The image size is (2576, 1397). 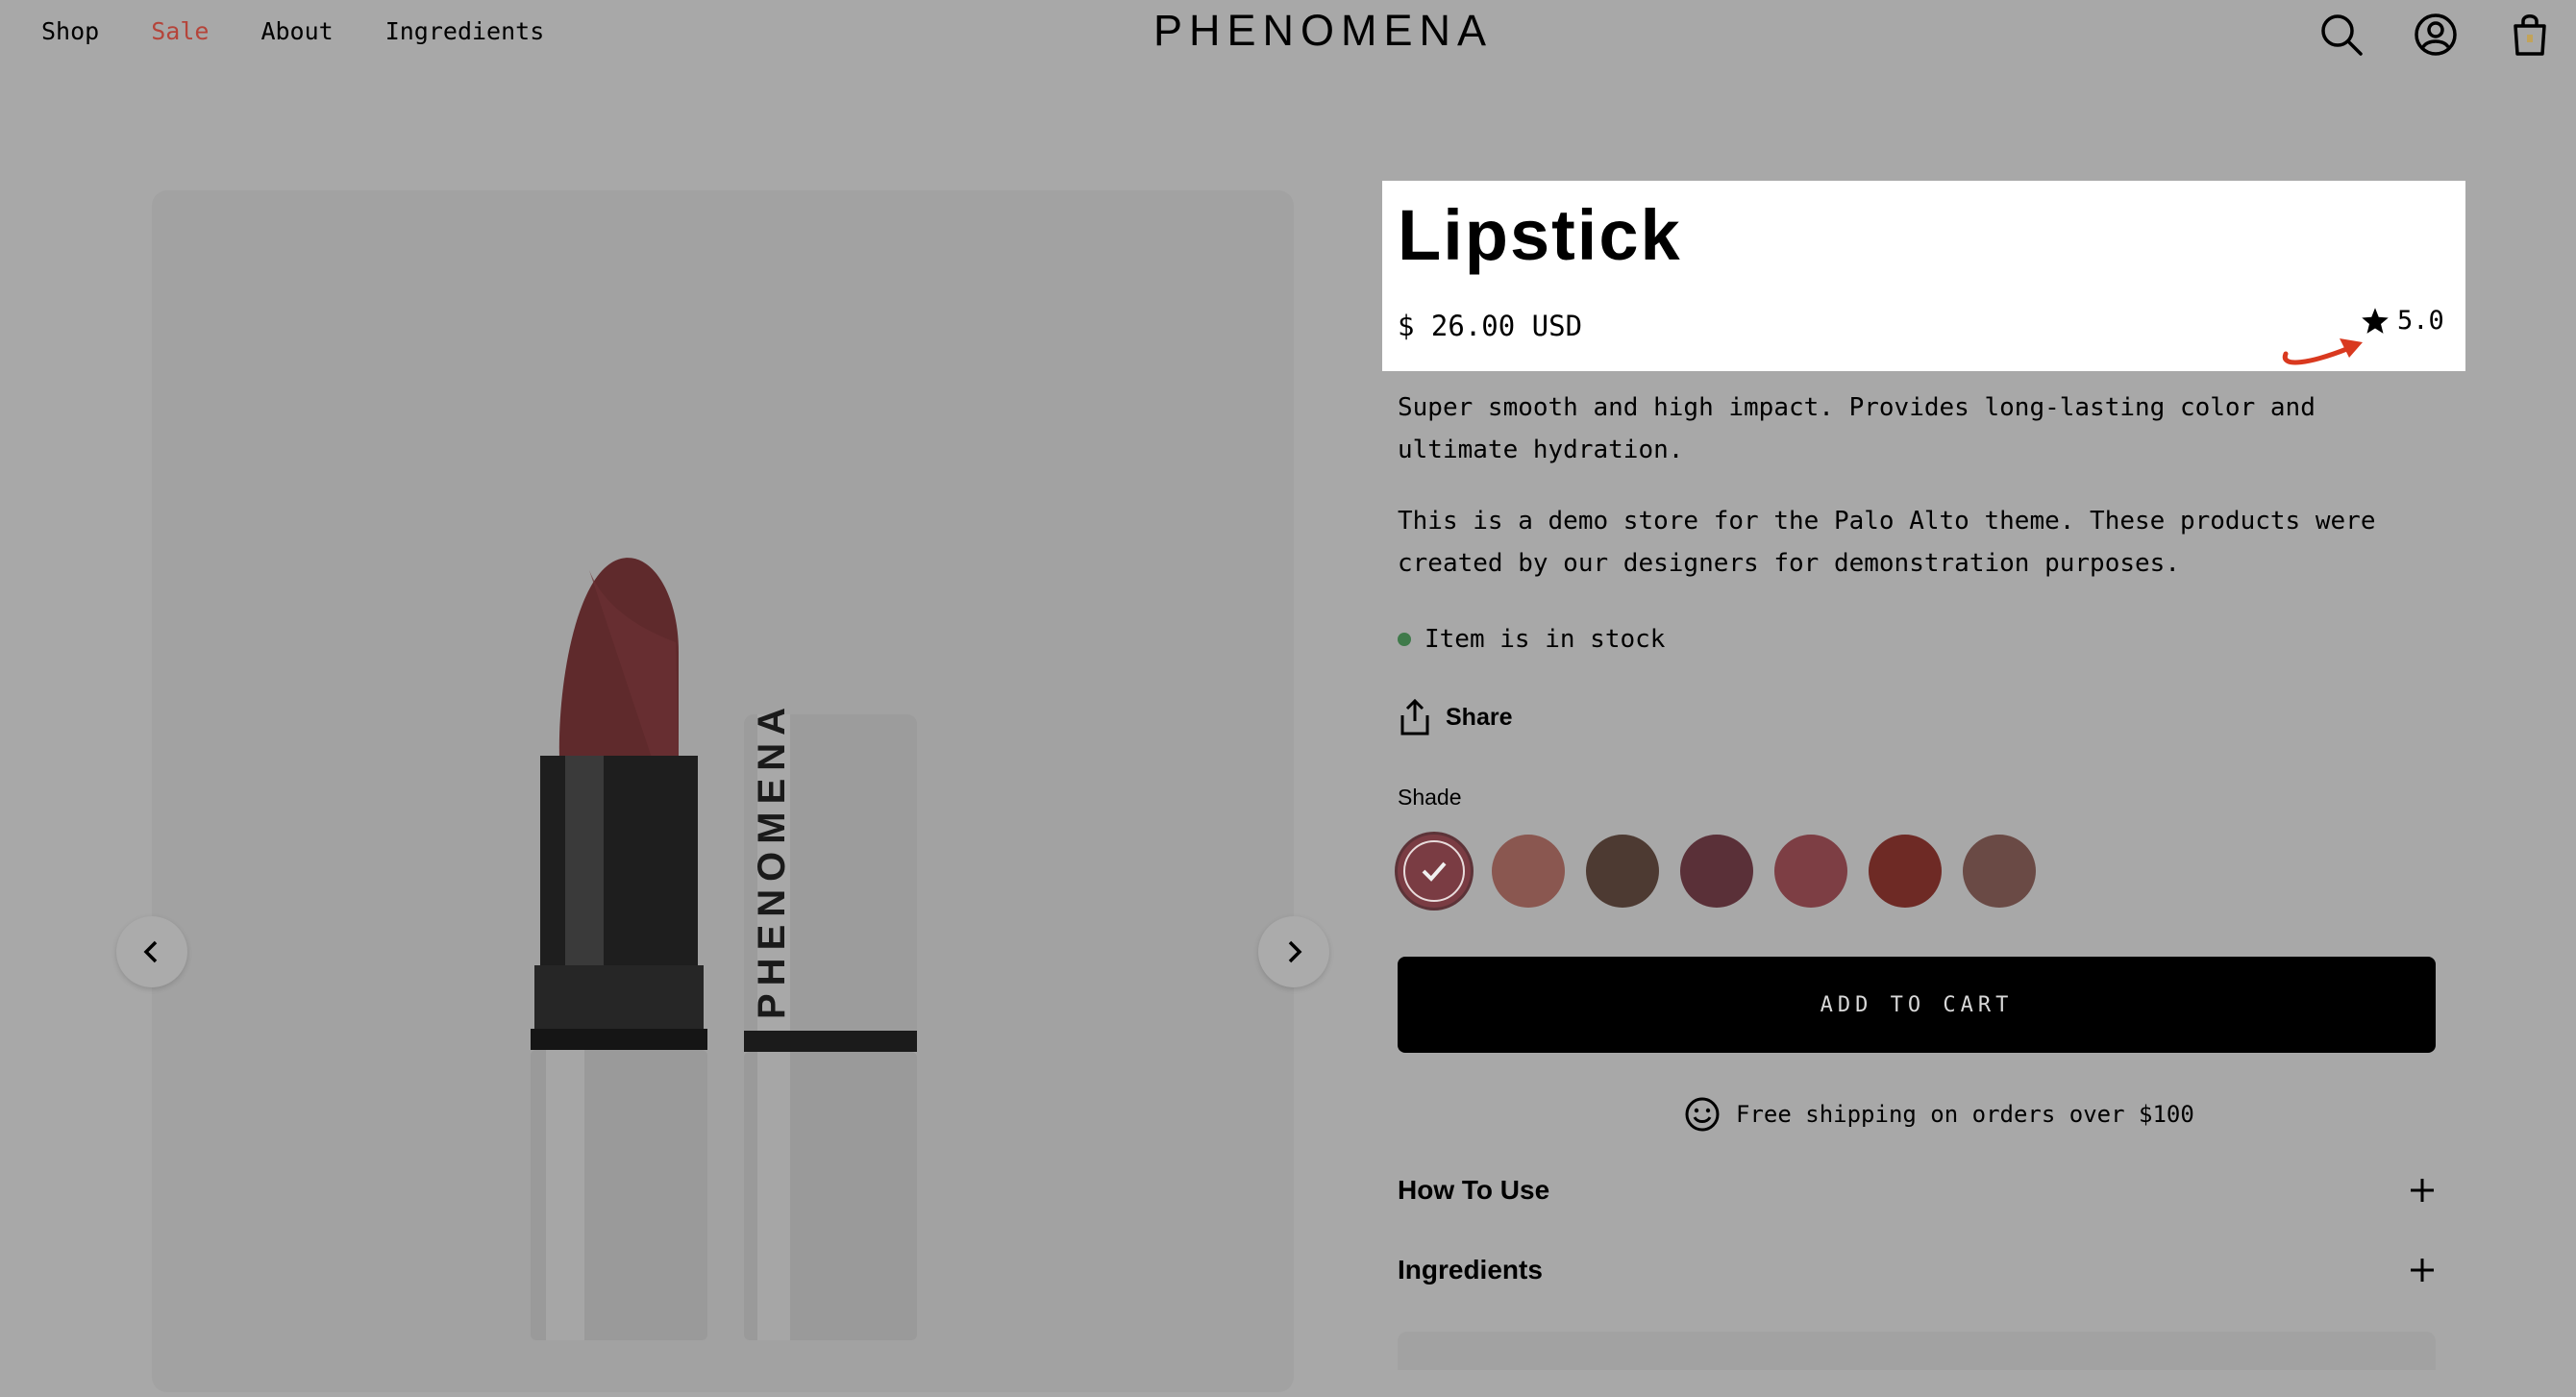 I want to click on accordion-ingredients: Ingredients, so click(x=1917, y=1270).